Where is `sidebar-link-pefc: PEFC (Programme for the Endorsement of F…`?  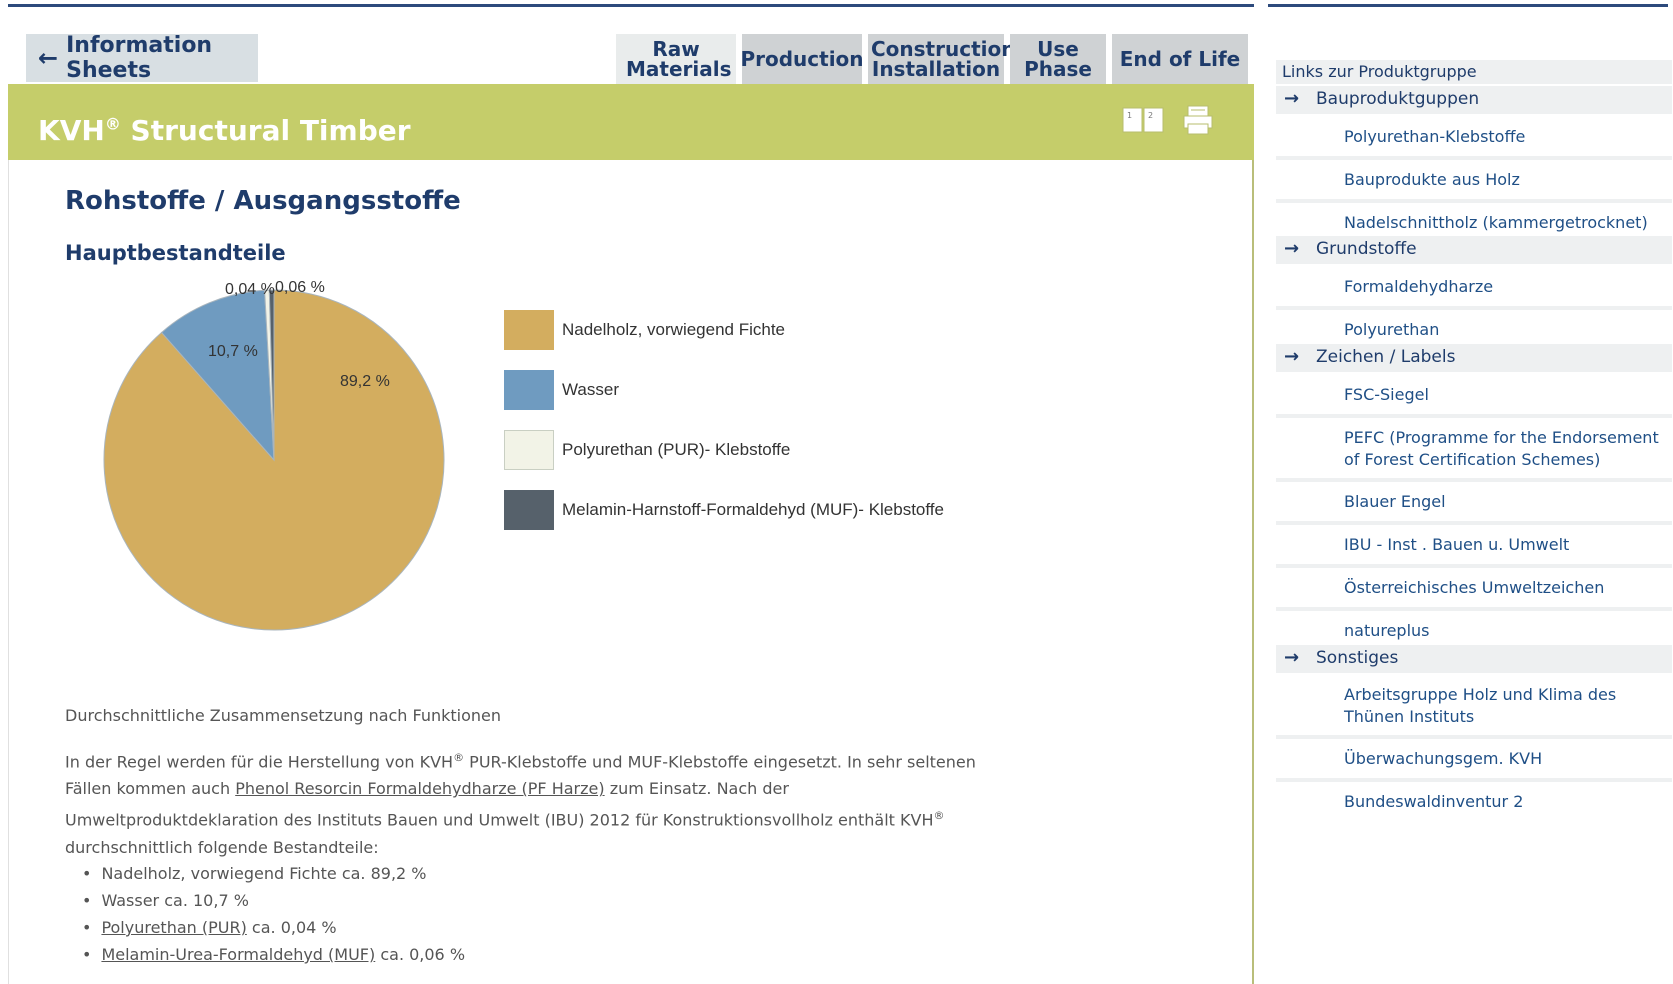
sidebar-link-pefc: PEFC (Programme for the Endorsement of F… is located at coordinates (1508, 449).